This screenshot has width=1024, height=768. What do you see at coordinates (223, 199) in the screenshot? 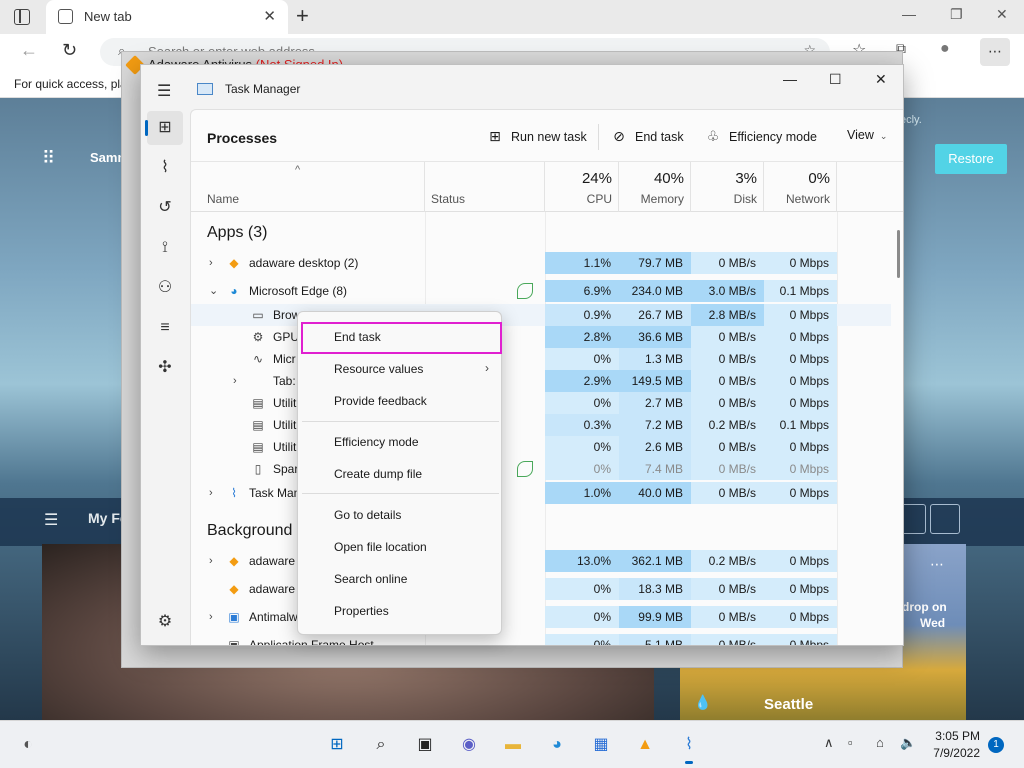
I see `name-column-label: Name` at bounding box center [223, 199].